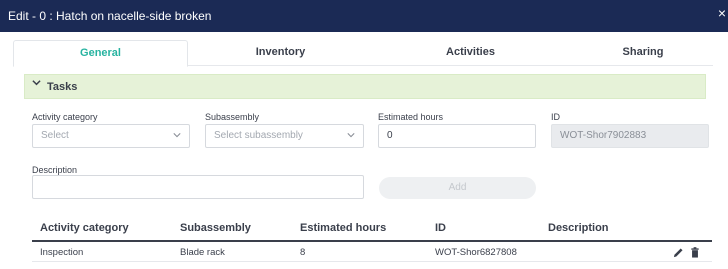 The height and width of the screenshot is (269, 728). Describe the element at coordinates (457, 136) in the screenshot. I see `estimated-hours-input: 0` at that location.